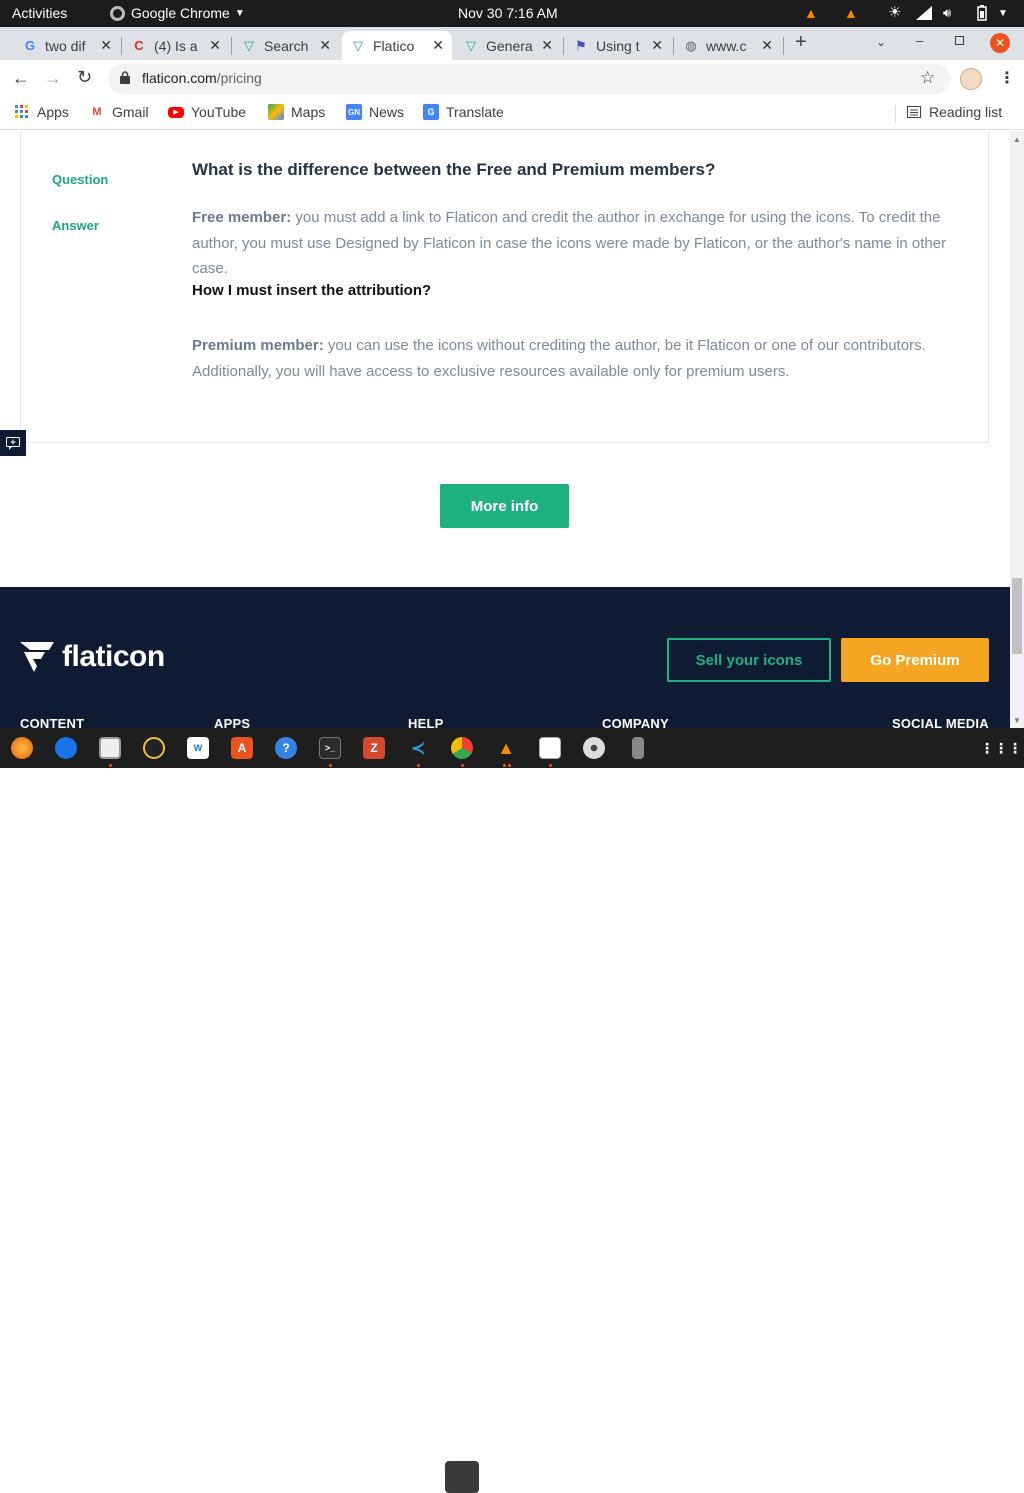  Describe the element at coordinates (21, 78) in the screenshot. I see `back-arrow-icon: ←` at that location.